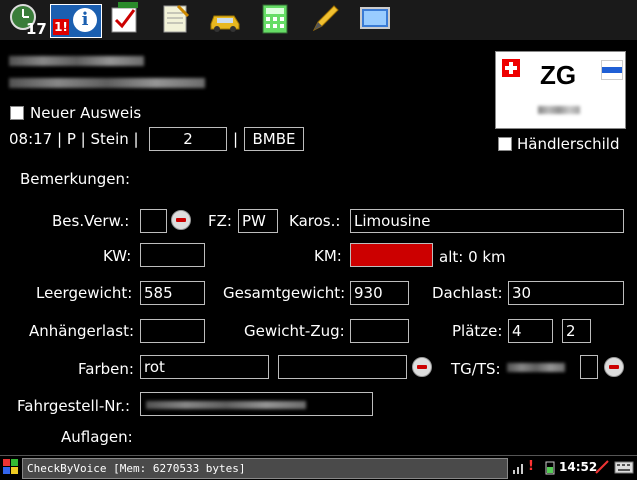 The height and width of the screenshot is (480, 637). I want to click on farben-label: Farben:, so click(106, 369).